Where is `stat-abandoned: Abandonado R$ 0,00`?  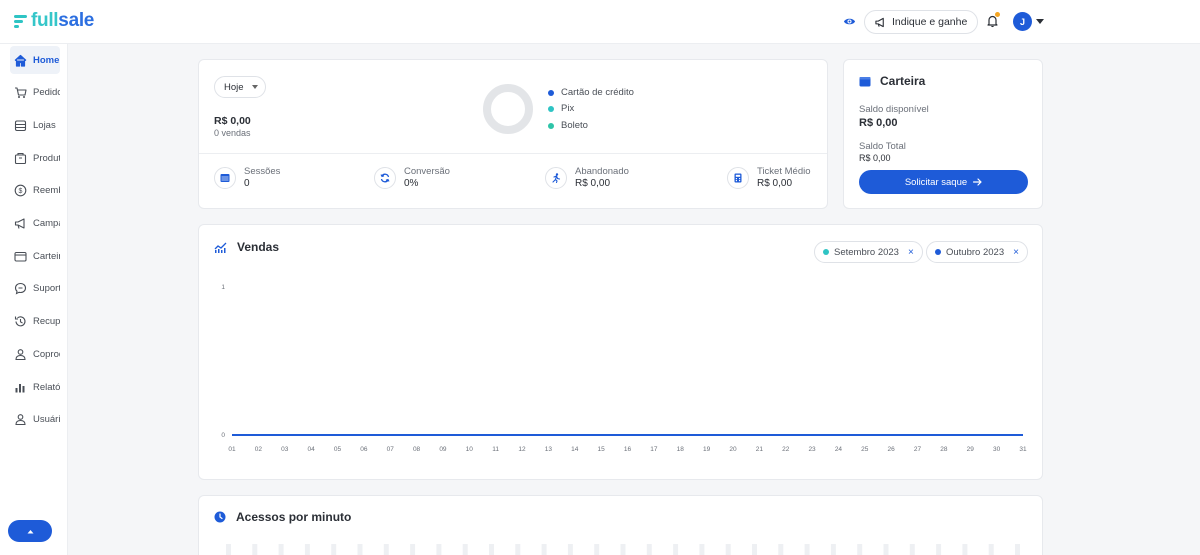 stat-abandoned: Abandonado R$ 0,00 is located at coordinates (587, 177).